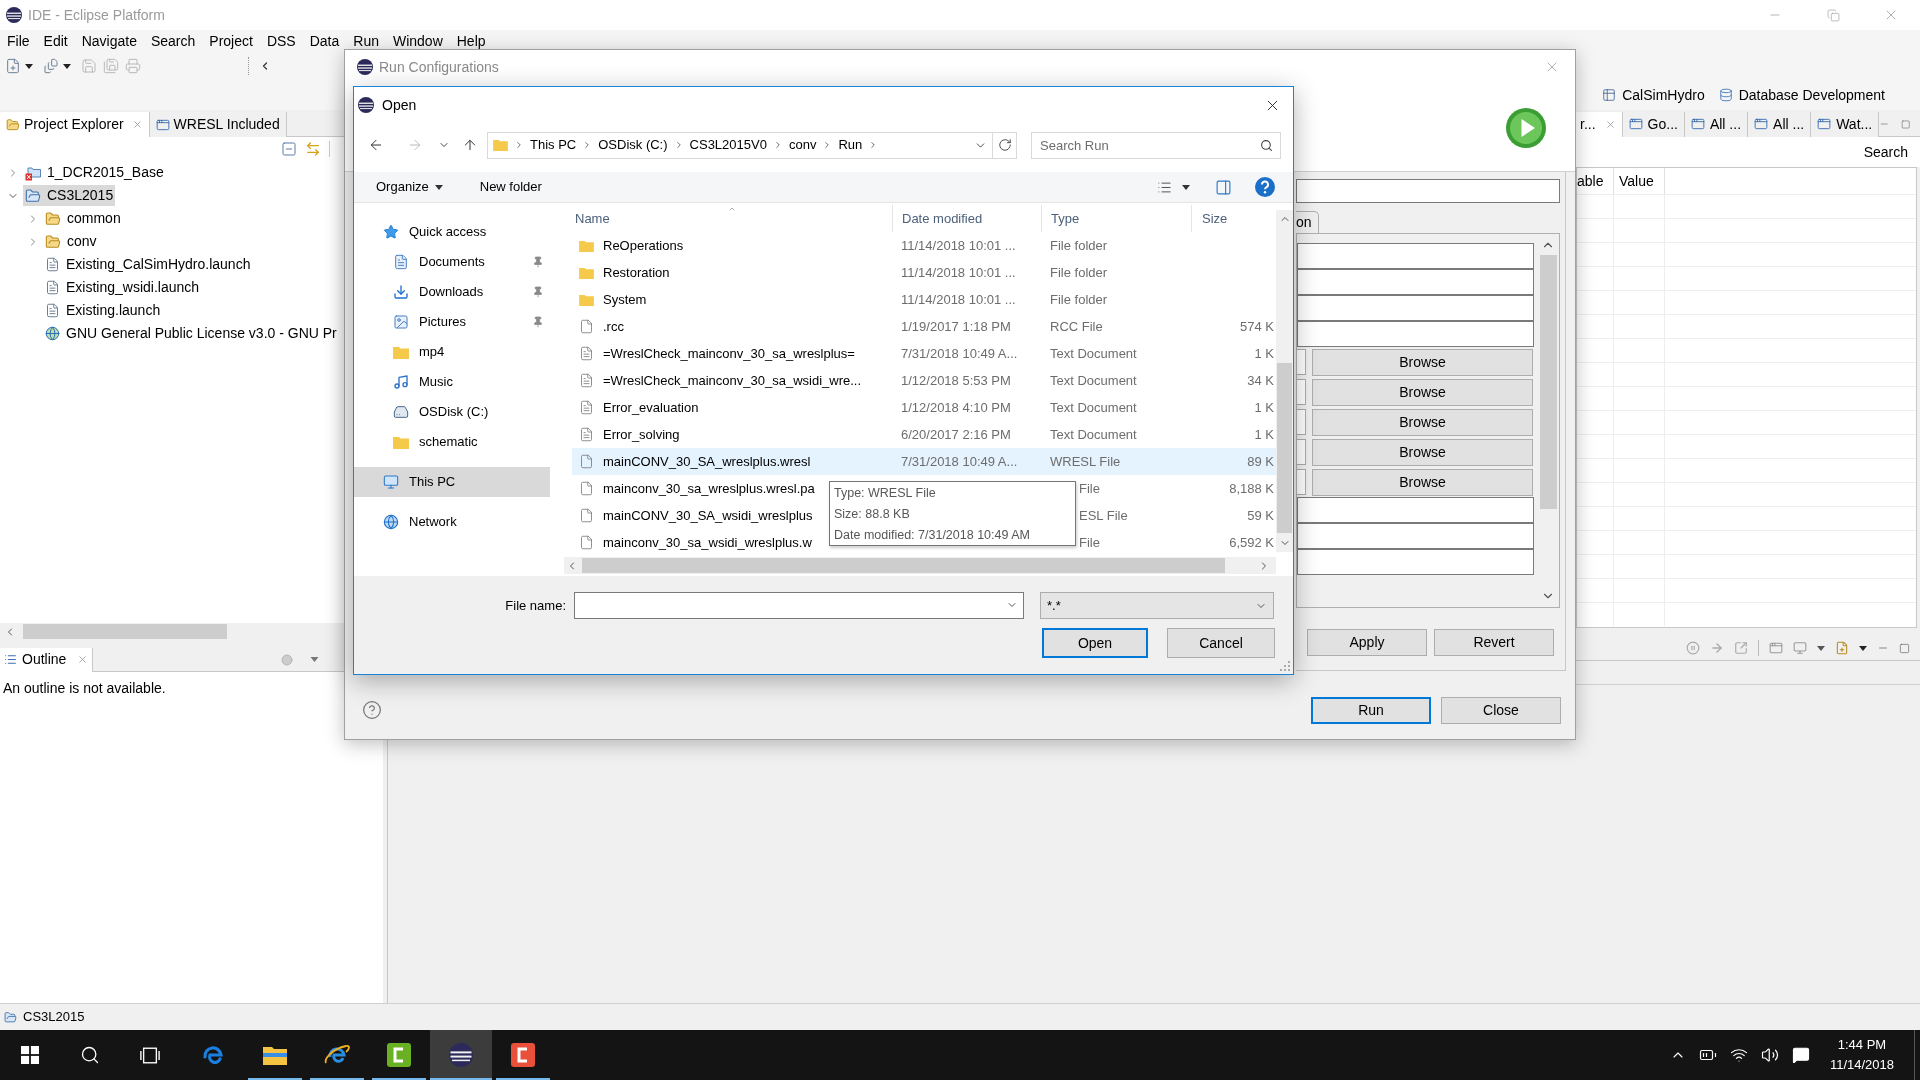 This screenshot has width=1920, height=1080. Describe the element at coordinates (1494, 642) in the screenshot. I see `dialog-button: Revert` at that location.